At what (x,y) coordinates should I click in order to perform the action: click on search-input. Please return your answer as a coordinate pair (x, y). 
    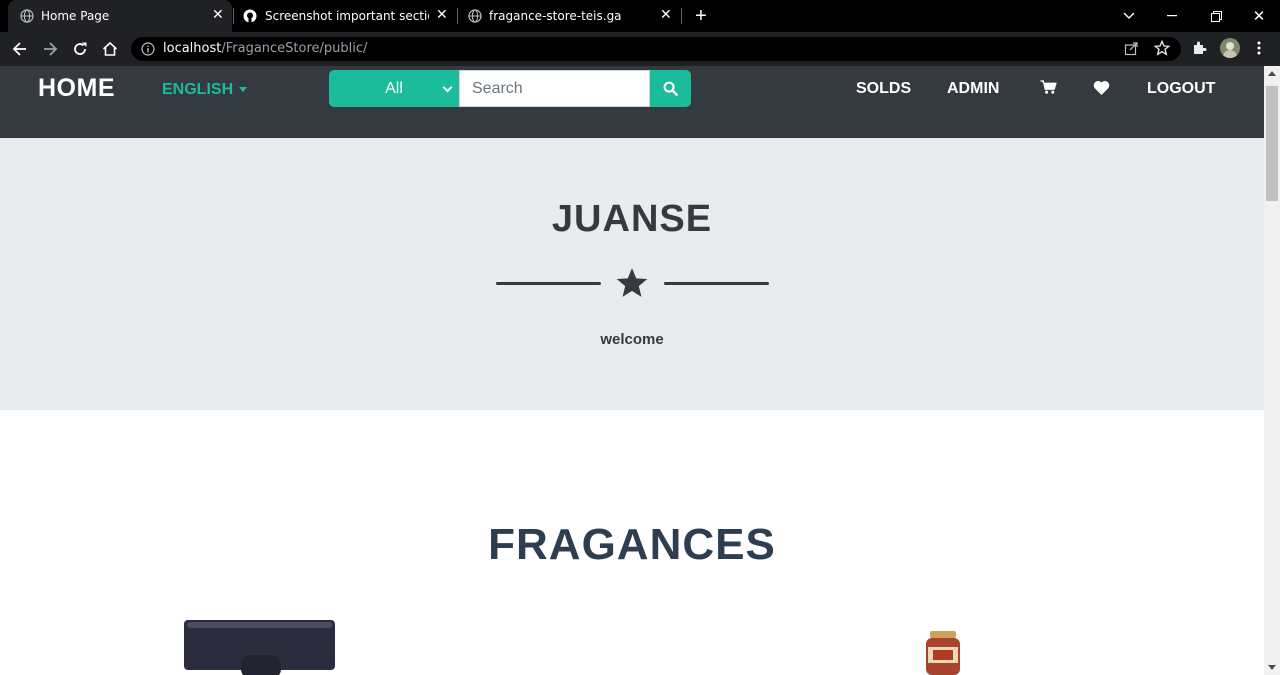
    Looking at the image, I should click on (554, 88).